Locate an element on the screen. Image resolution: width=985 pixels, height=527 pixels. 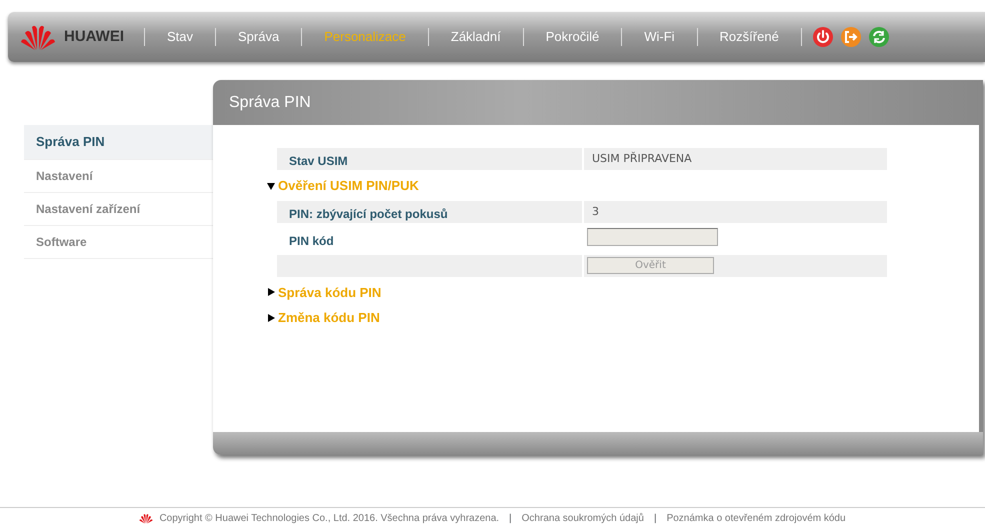
panel-title: Správa PIN is located at coordinates (598, 102).